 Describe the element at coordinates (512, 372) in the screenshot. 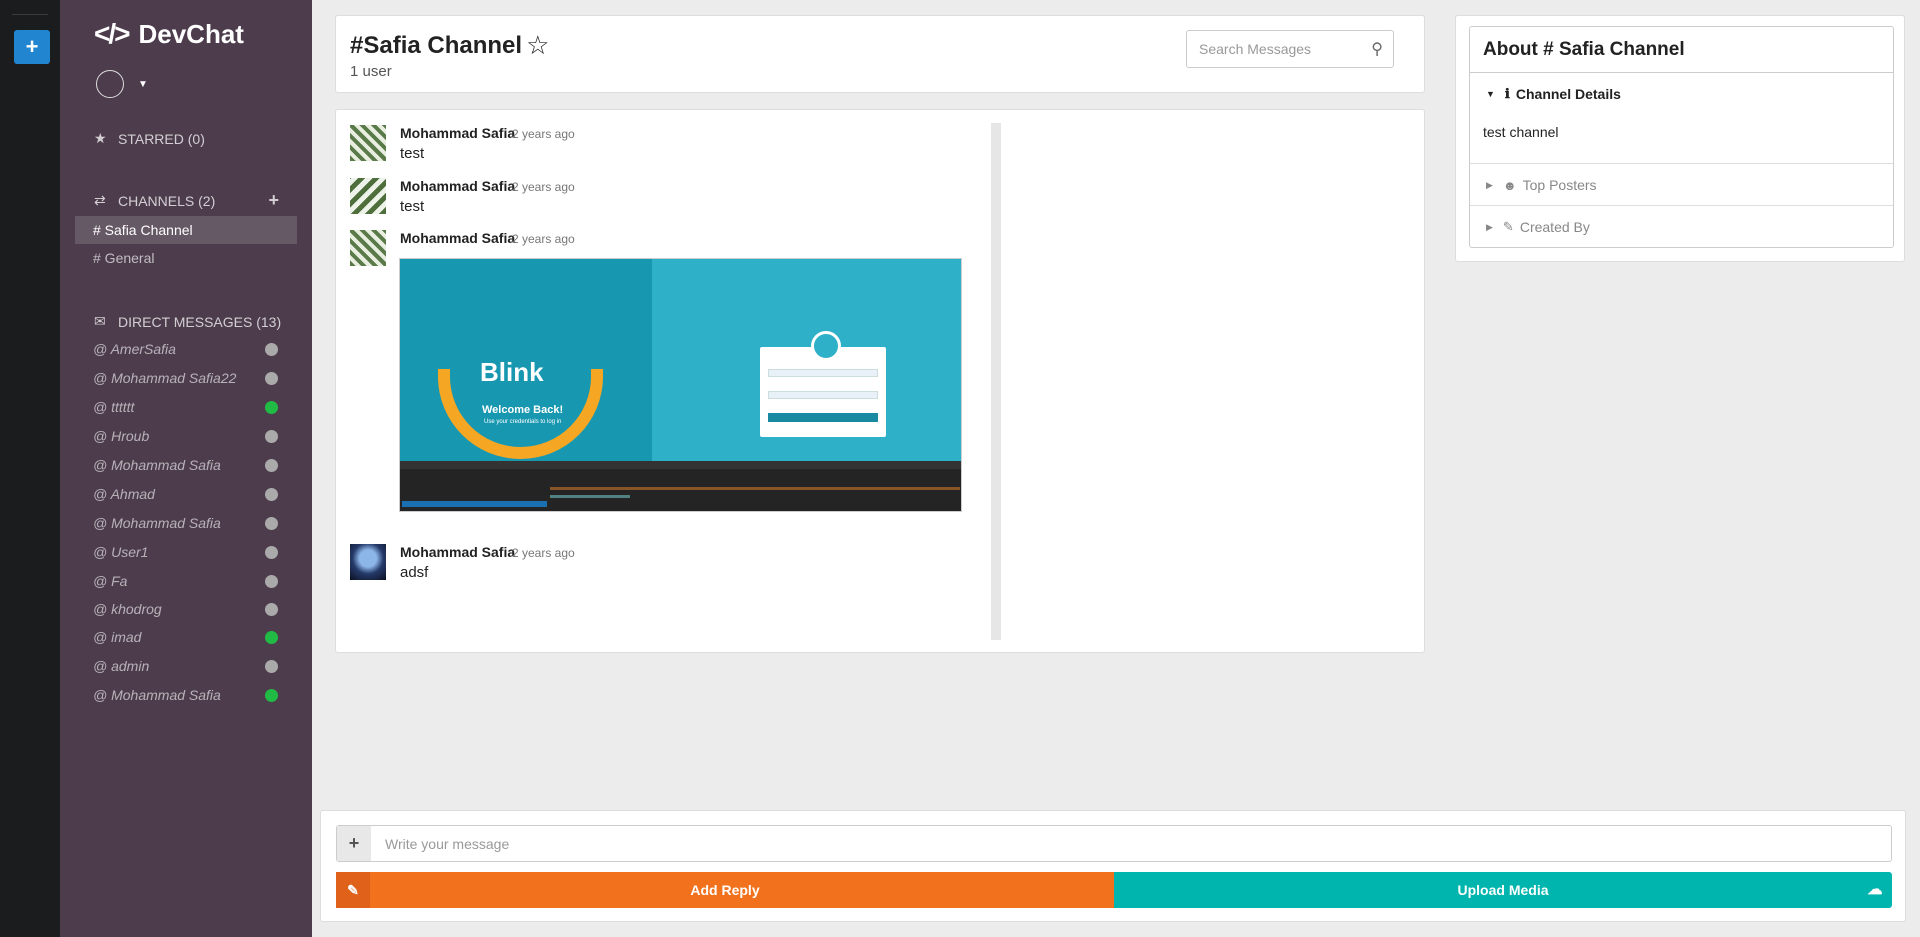

I see `image-logo: Blink` at that location.